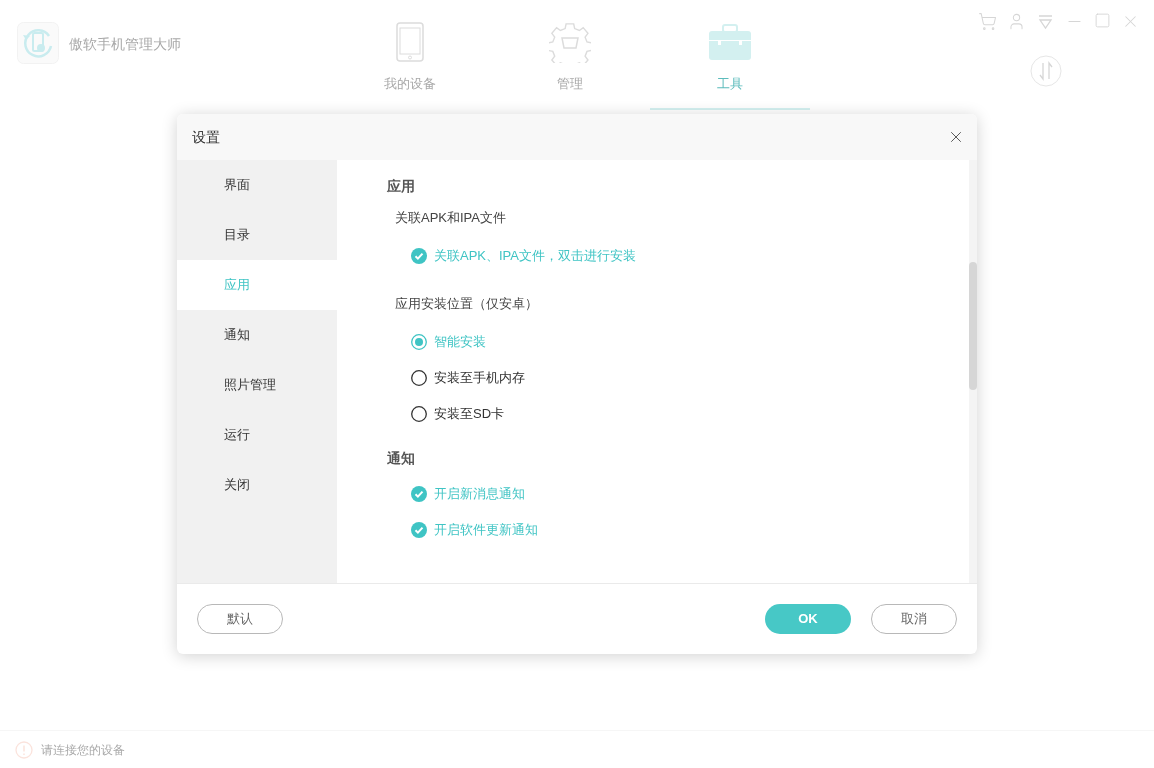 This screenshot has width=1154, height=768. What do you see at coordinates (257, 235) in the screenshot?
I see `sidebar-item: 目录` at bounding box center [257, 235].